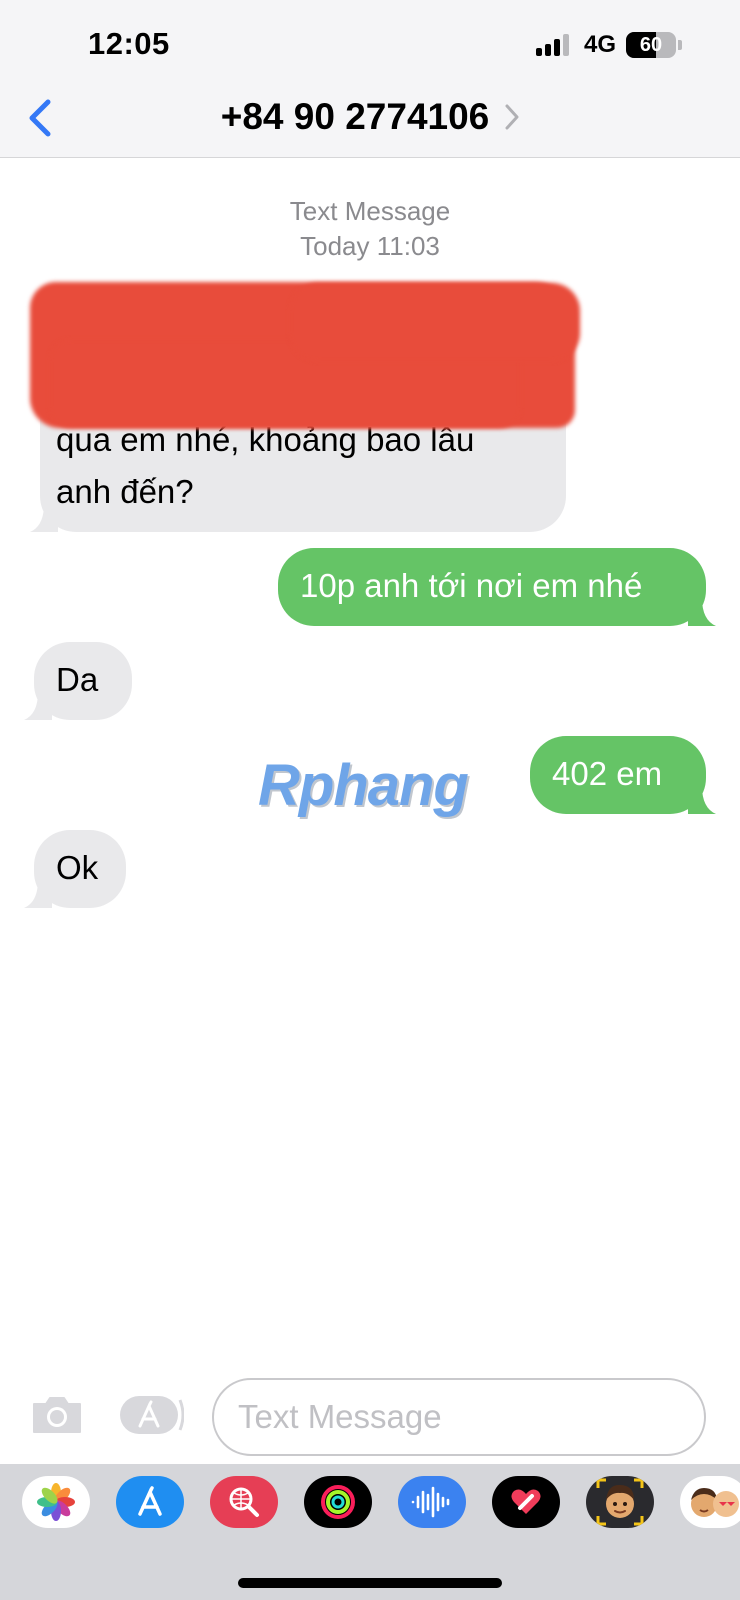  I want to click on audio-message-icon, so click(432, 1502).